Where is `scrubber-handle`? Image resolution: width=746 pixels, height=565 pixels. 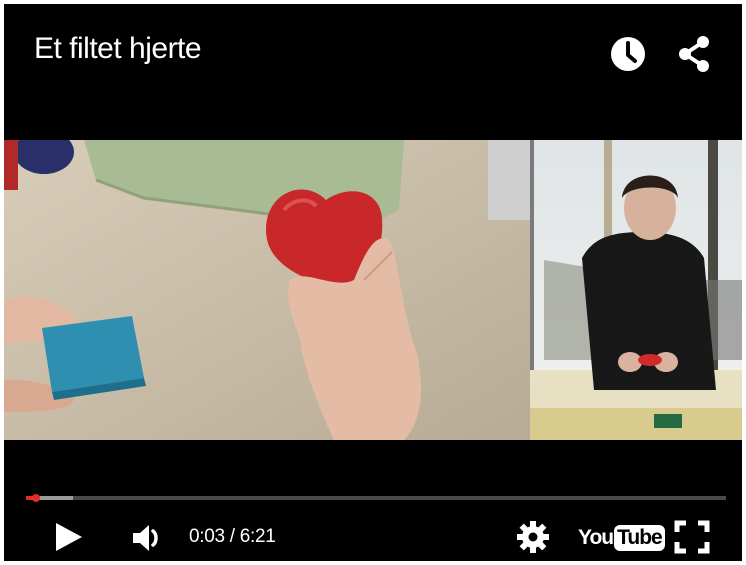 scrubber-handle is located at coordinates (35, 498).